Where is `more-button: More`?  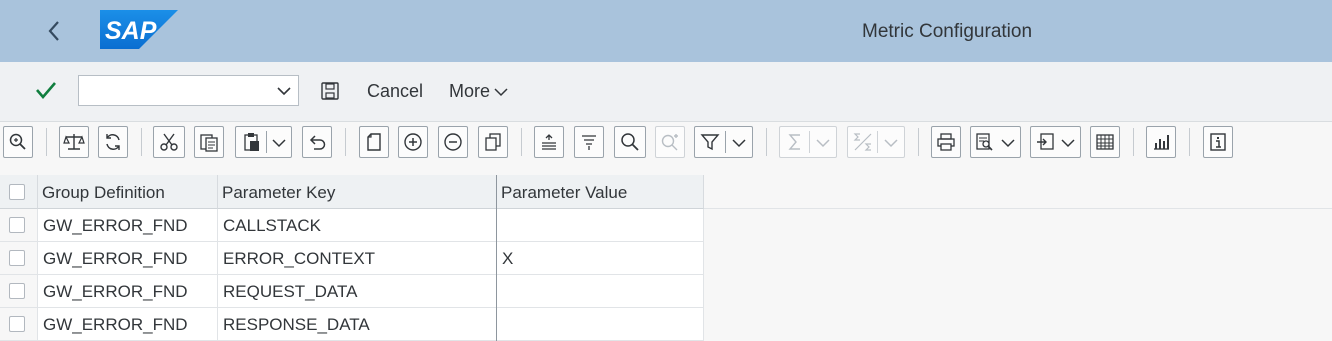 more-button: More is located at coordinates (478, 91).